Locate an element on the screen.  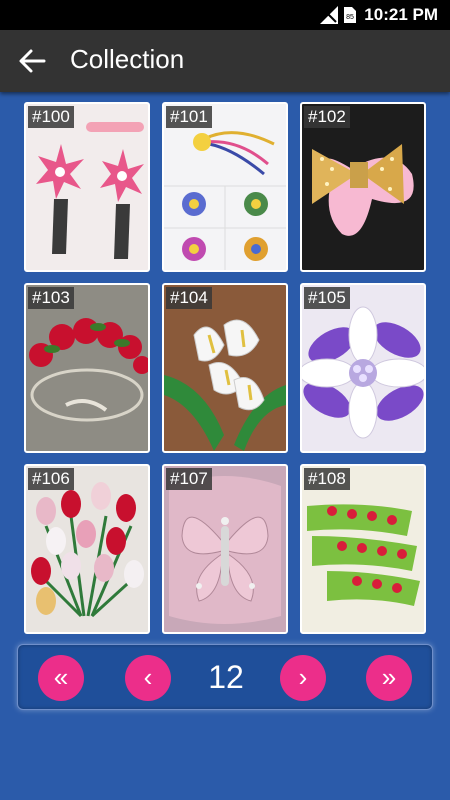
item-number-badge: #103 is located at coordinates (51, 298).